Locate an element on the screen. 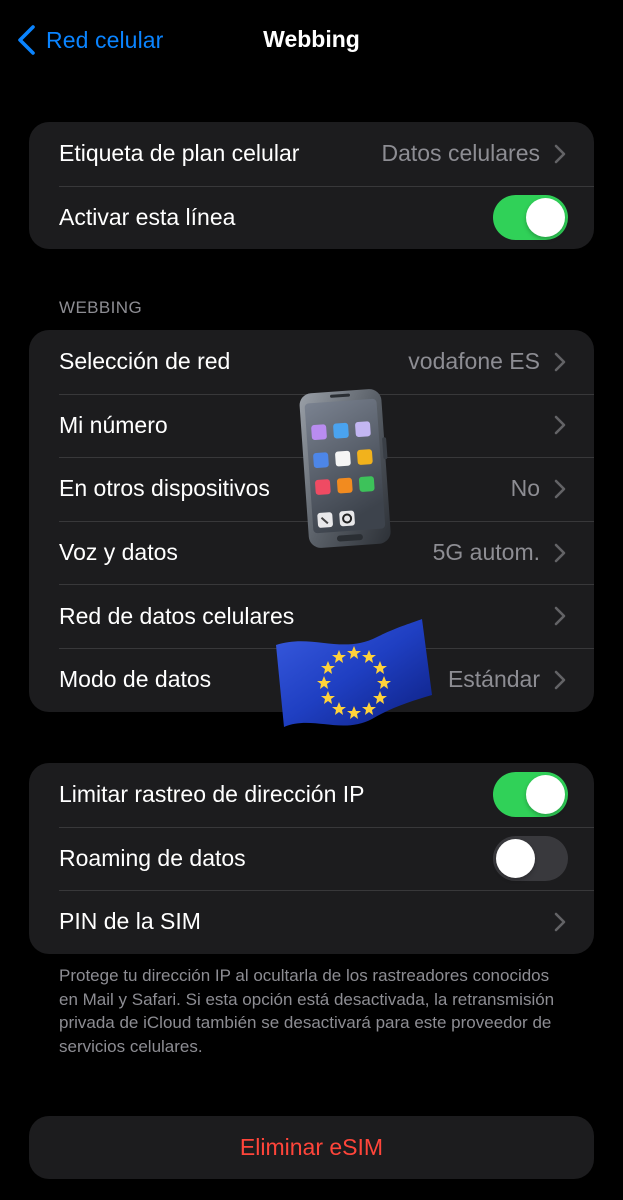 This screenshot has width=623, height=1200. other-devices-row: En otros dispositivos No is located at coordinates (311, 489).